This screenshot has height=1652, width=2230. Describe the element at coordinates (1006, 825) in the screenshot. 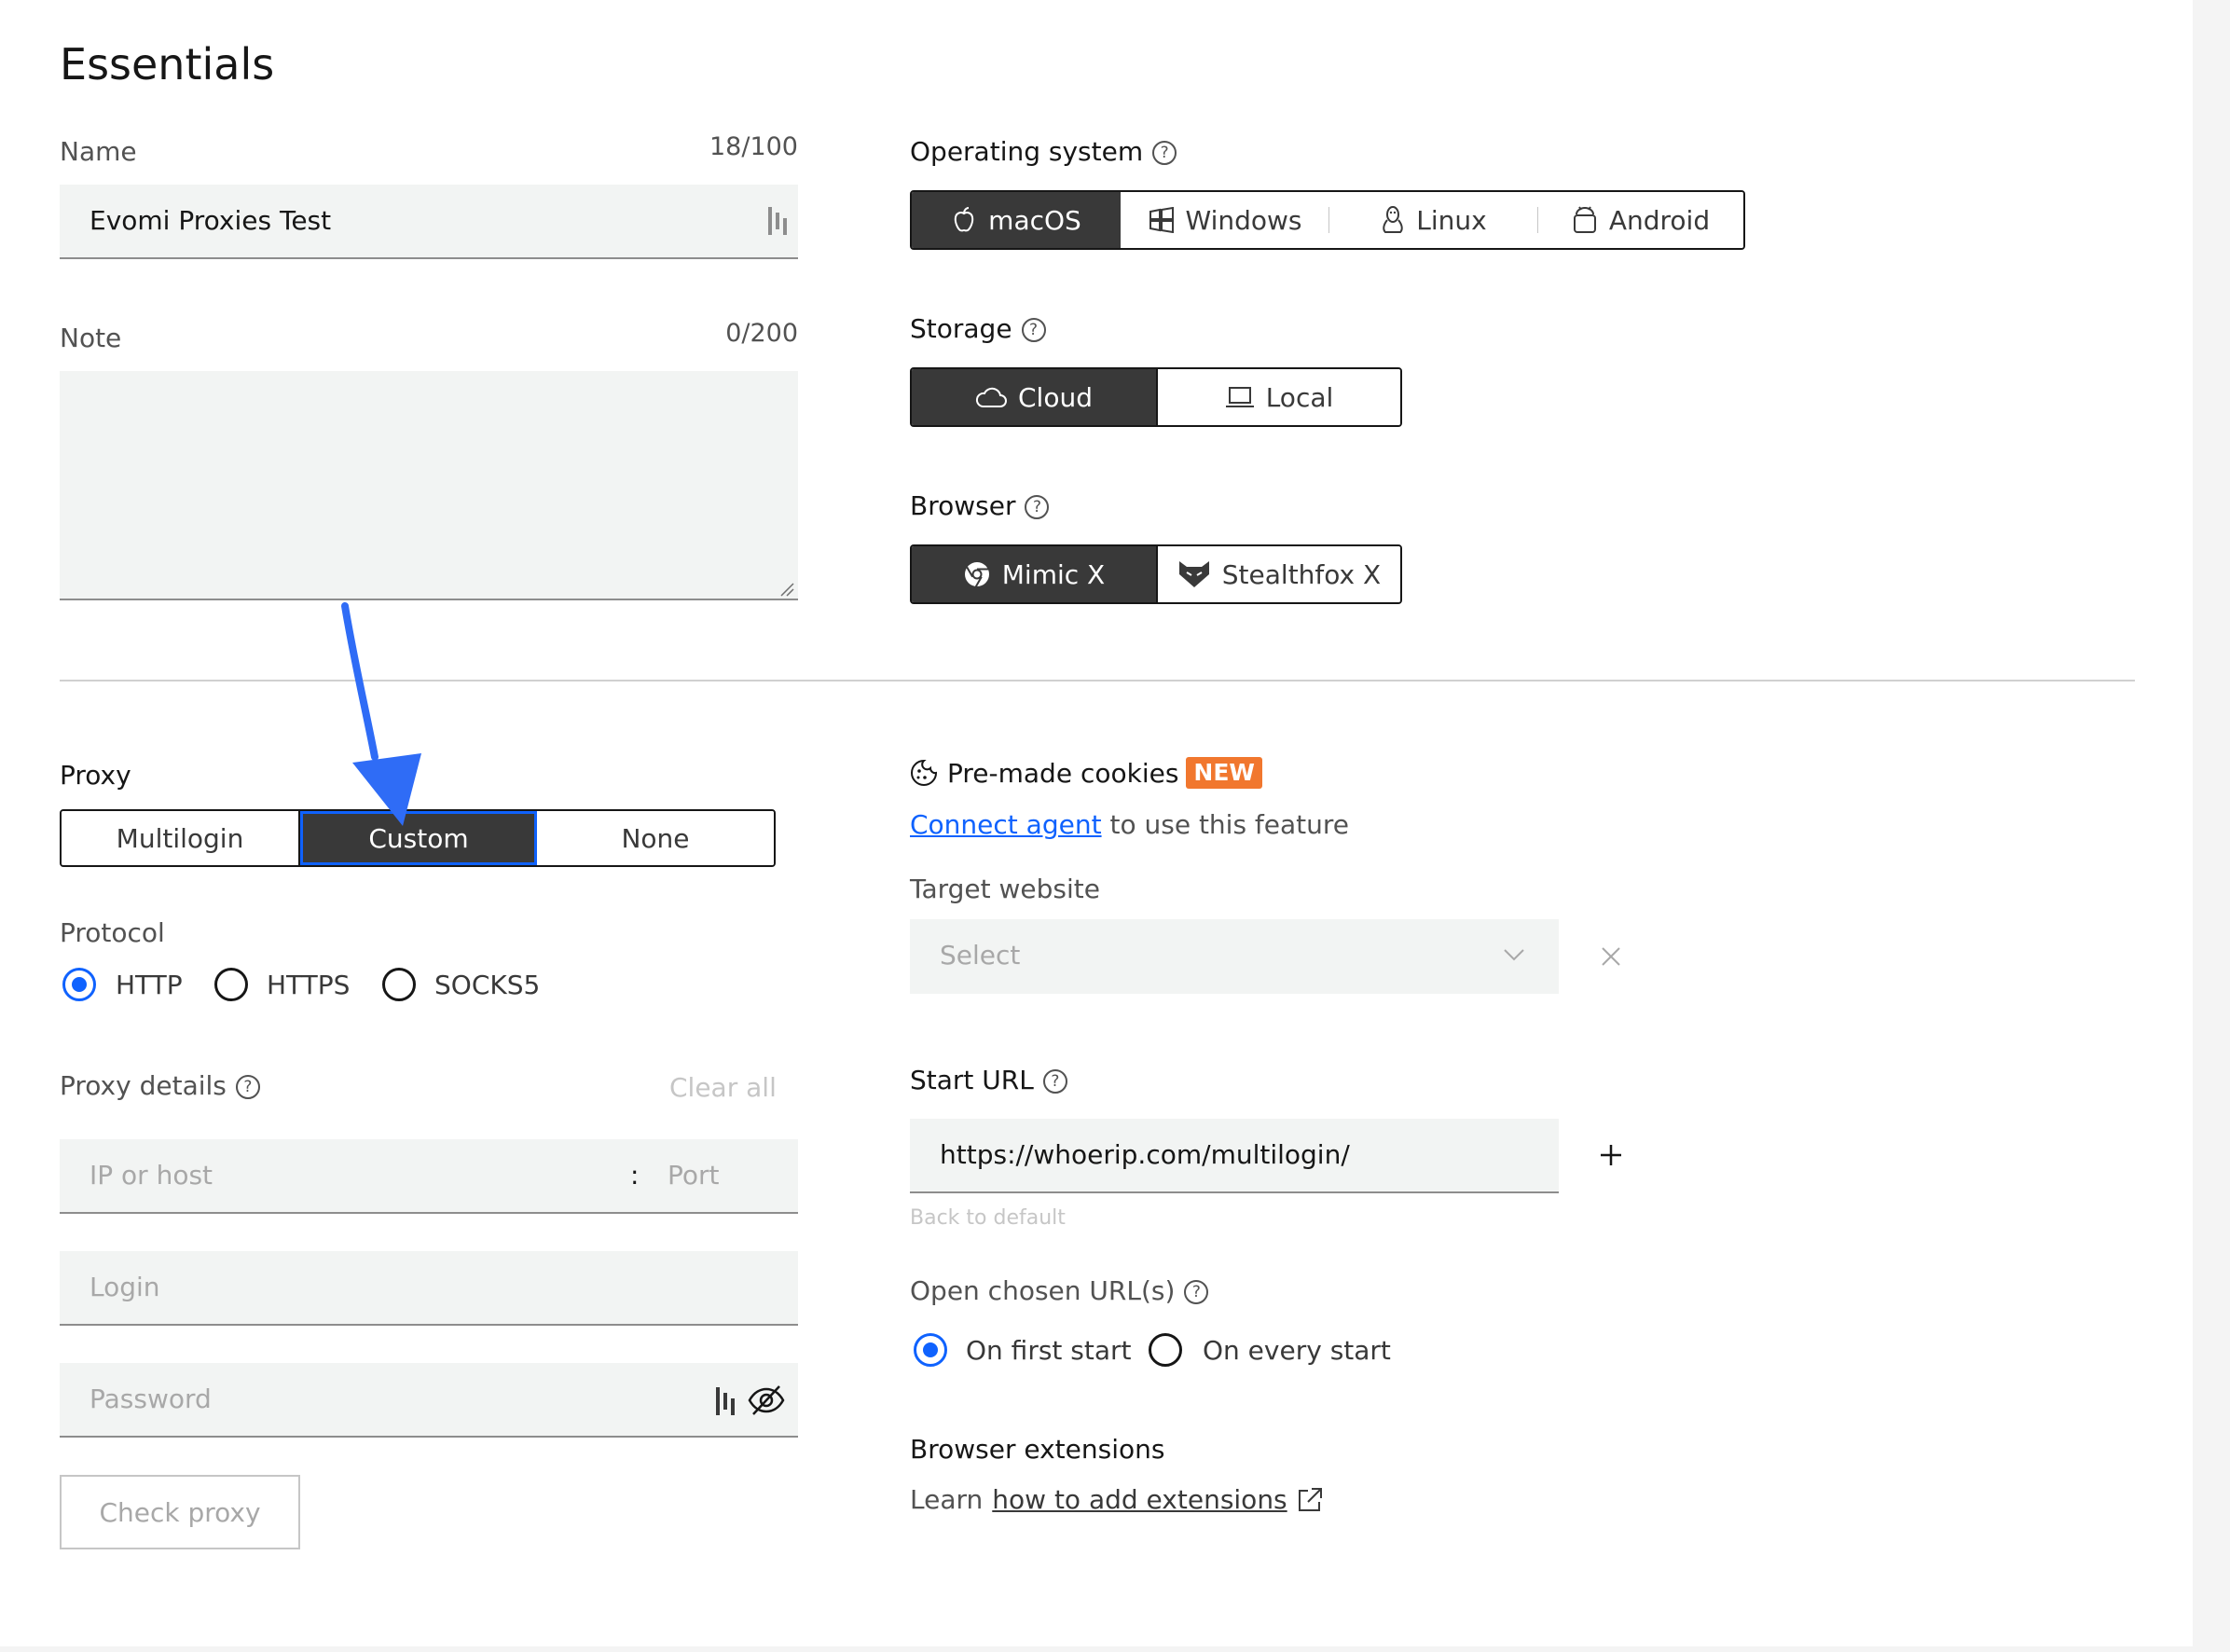

I see `connect-agent-link: Connect agent` at that location.